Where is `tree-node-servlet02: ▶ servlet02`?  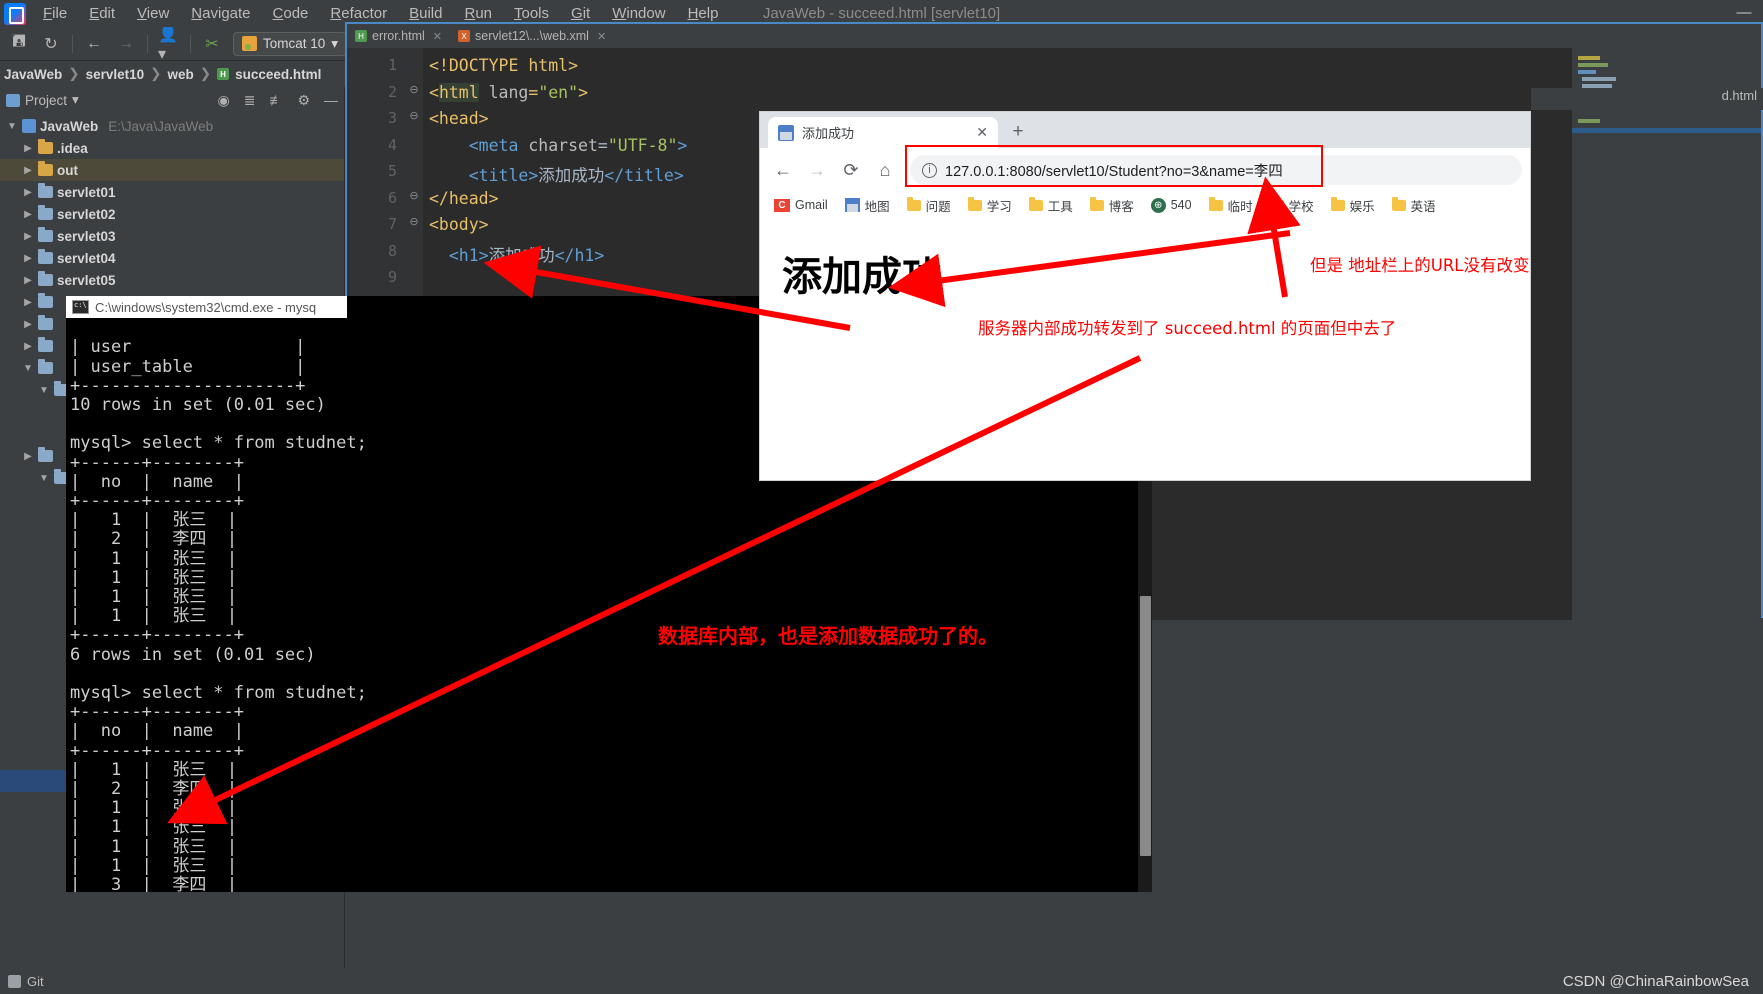
tree-node-servlet02: ▶ servlet02 is located at coordinates (172, 214).